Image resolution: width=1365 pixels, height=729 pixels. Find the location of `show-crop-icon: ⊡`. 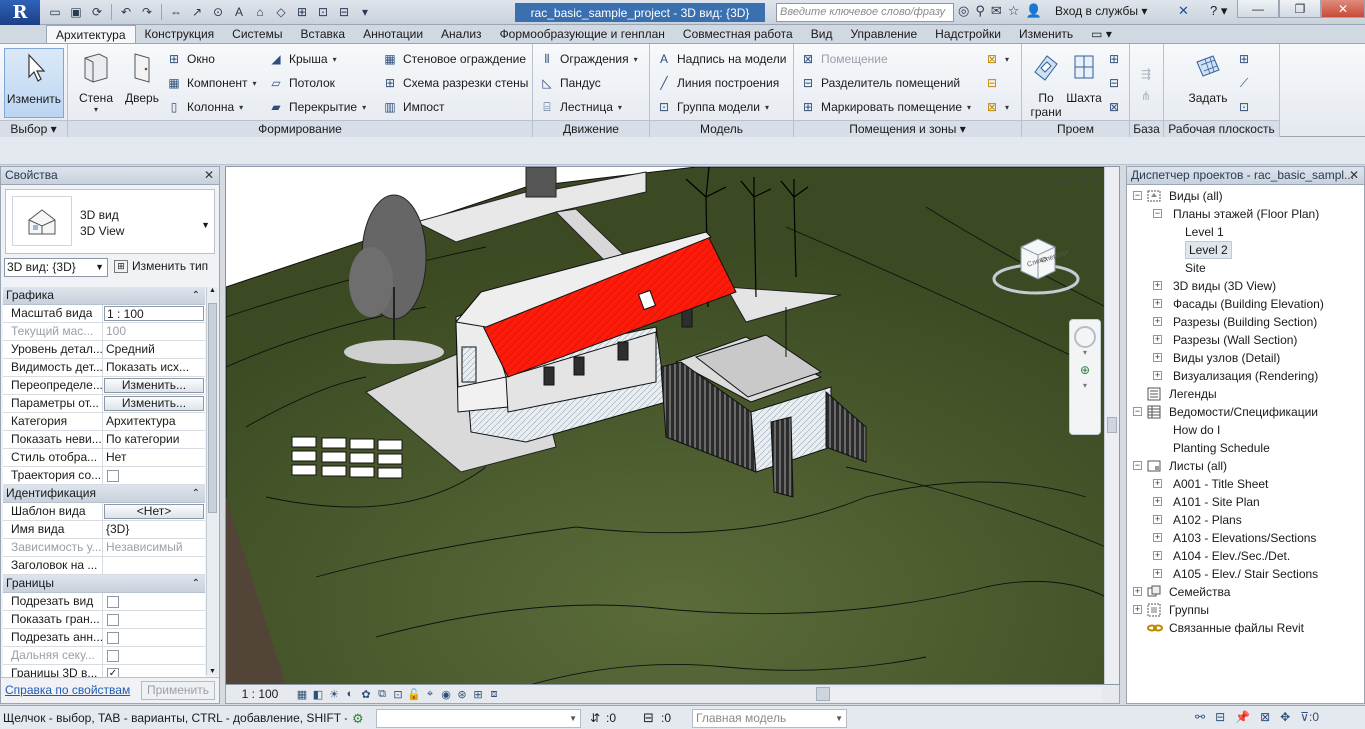

show-crop-icon: ⊡ is located at coordinates (398, 694).